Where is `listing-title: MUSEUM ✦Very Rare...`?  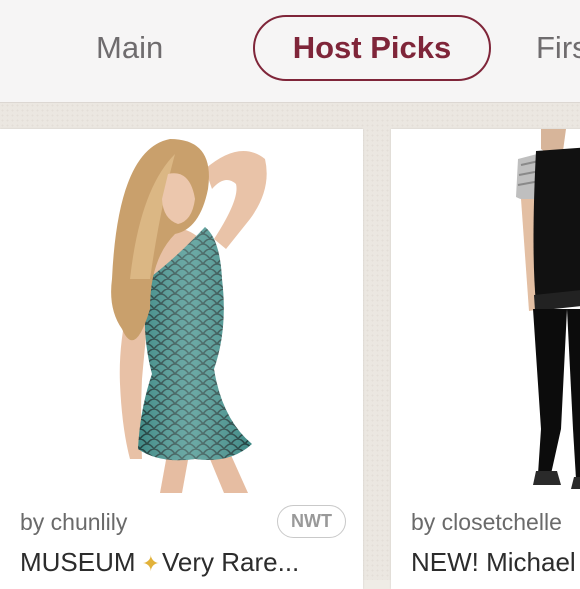
listing-title: MUSEUM ✦Very Rare... is located at coordinates (159, 562).